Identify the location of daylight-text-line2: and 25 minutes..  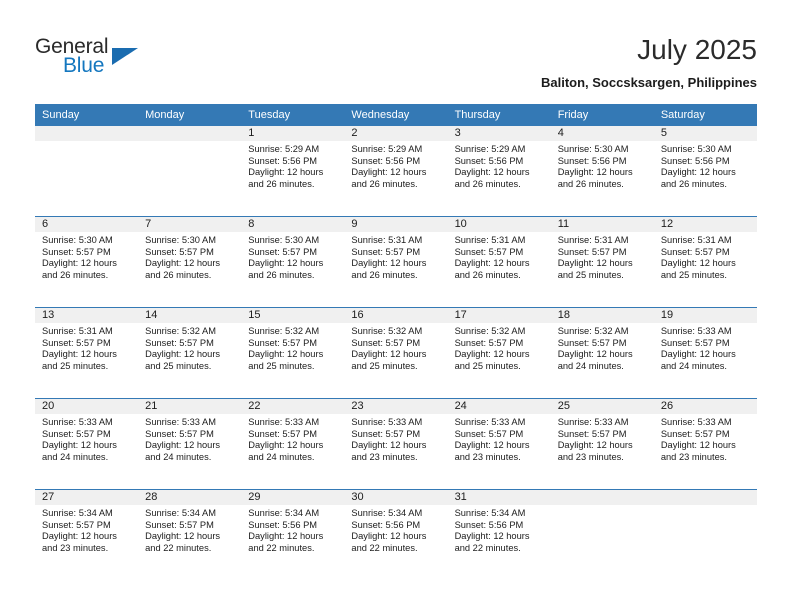
(384, 365).